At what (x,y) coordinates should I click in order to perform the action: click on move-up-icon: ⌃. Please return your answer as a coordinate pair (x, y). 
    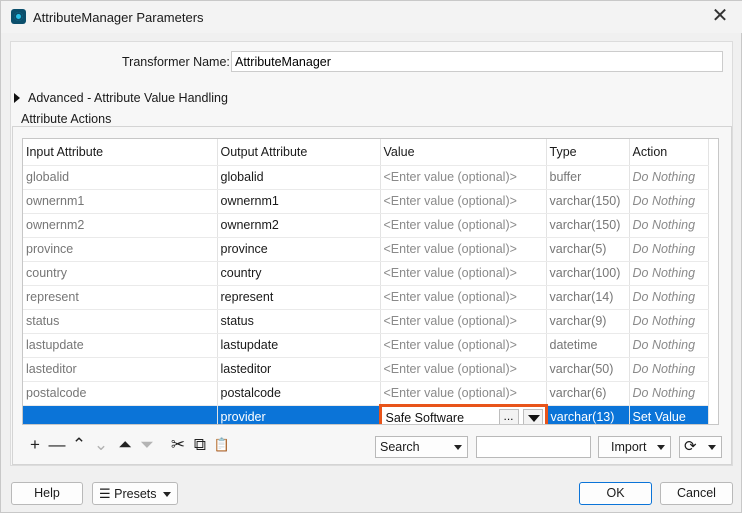
    Looking at the image, I should click on (79, 445).